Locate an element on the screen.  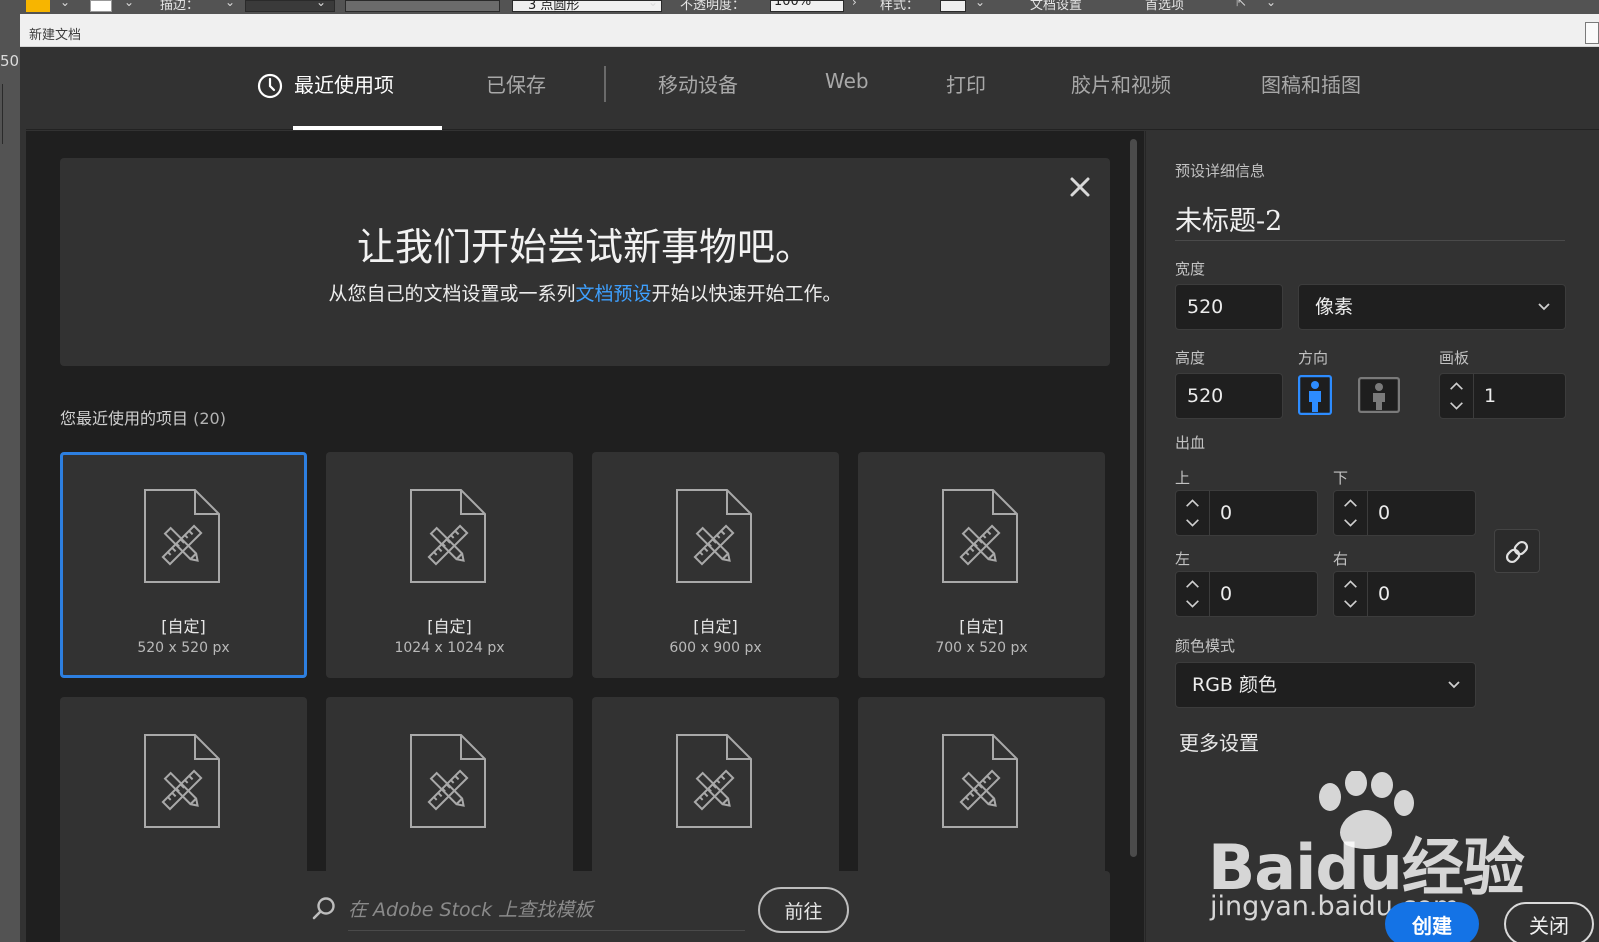
ruler-number: 50 is located at coordinates (10, 61).